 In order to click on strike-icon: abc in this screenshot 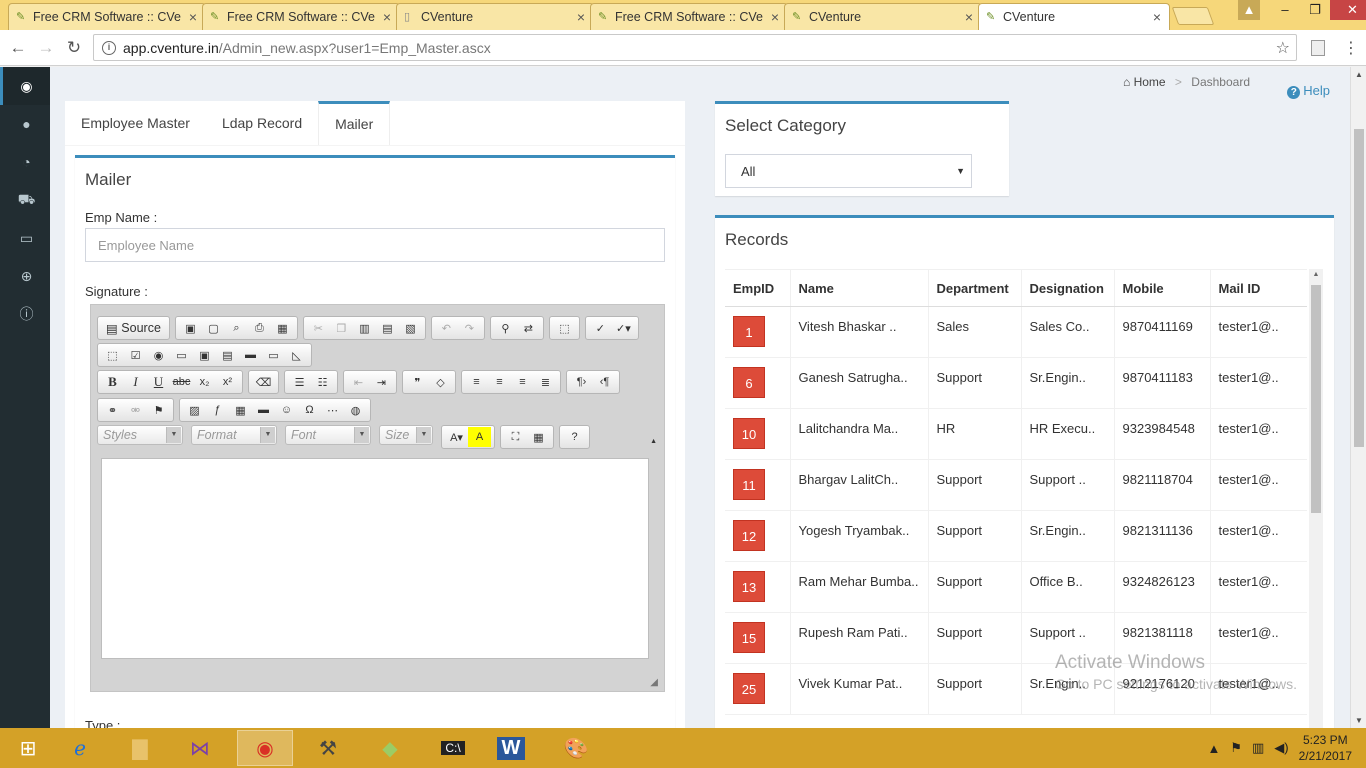, I will do `click(181, 382)`.